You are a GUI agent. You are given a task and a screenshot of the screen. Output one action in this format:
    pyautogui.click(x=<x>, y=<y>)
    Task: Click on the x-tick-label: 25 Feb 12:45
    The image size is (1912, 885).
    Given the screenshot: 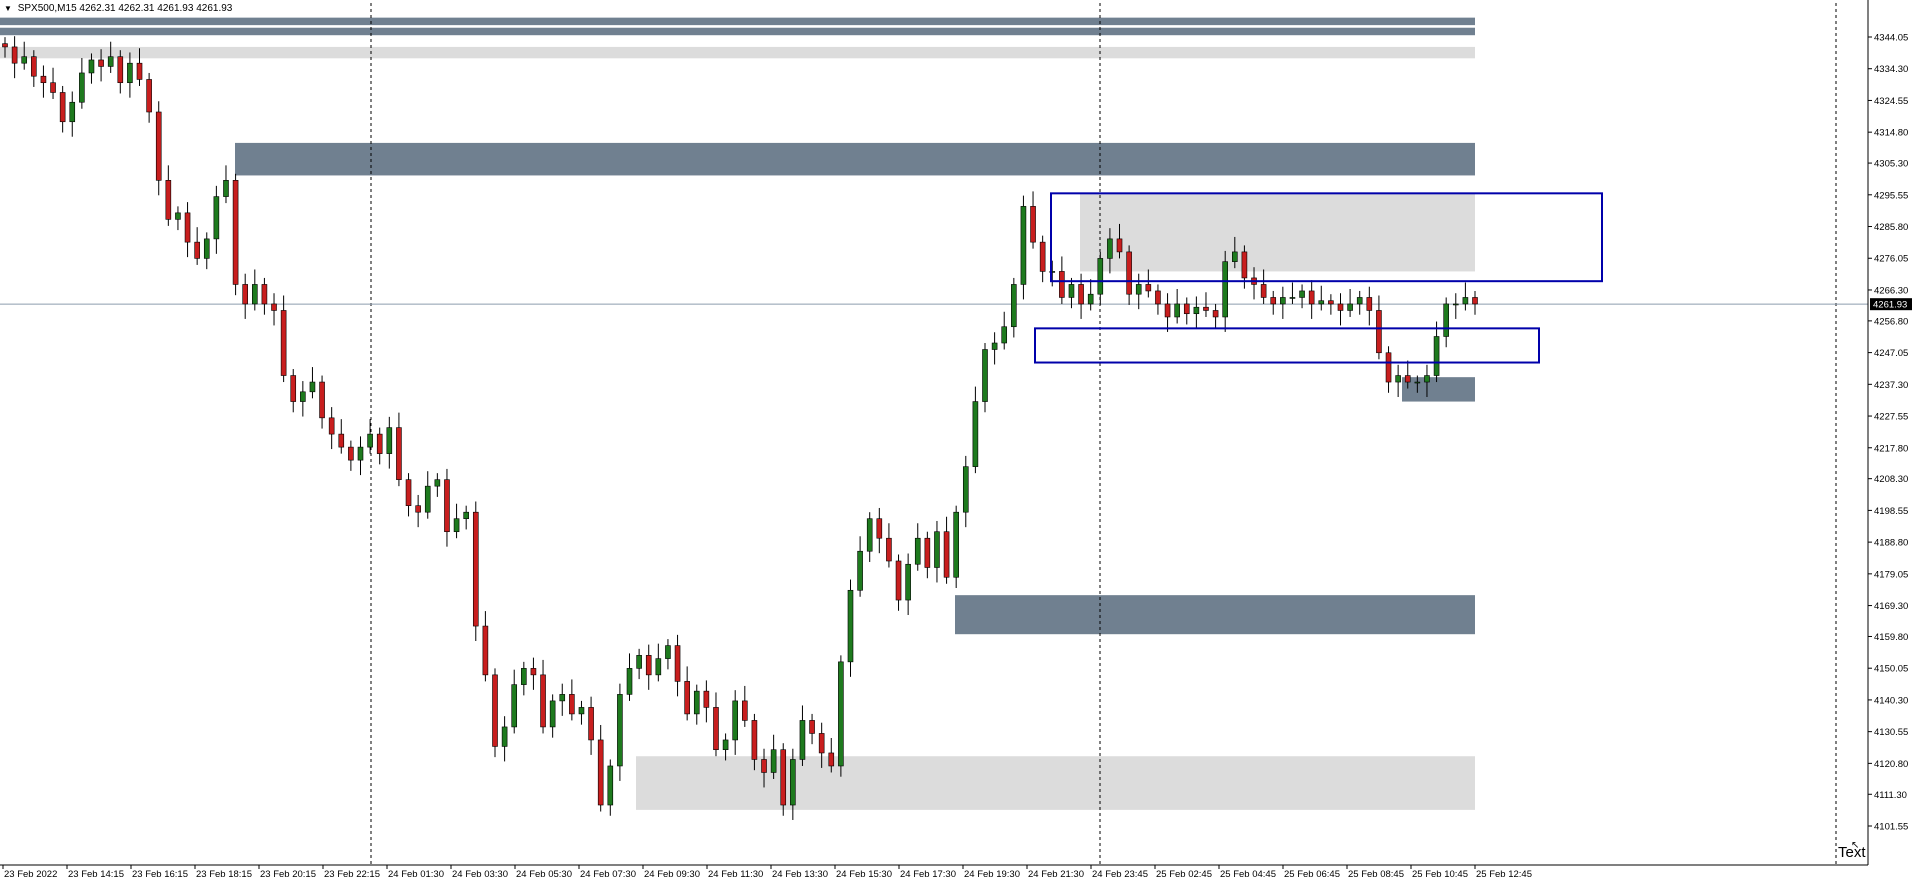 What is the action you would take?
    pyautogui.click(x=1504, y=874)
    